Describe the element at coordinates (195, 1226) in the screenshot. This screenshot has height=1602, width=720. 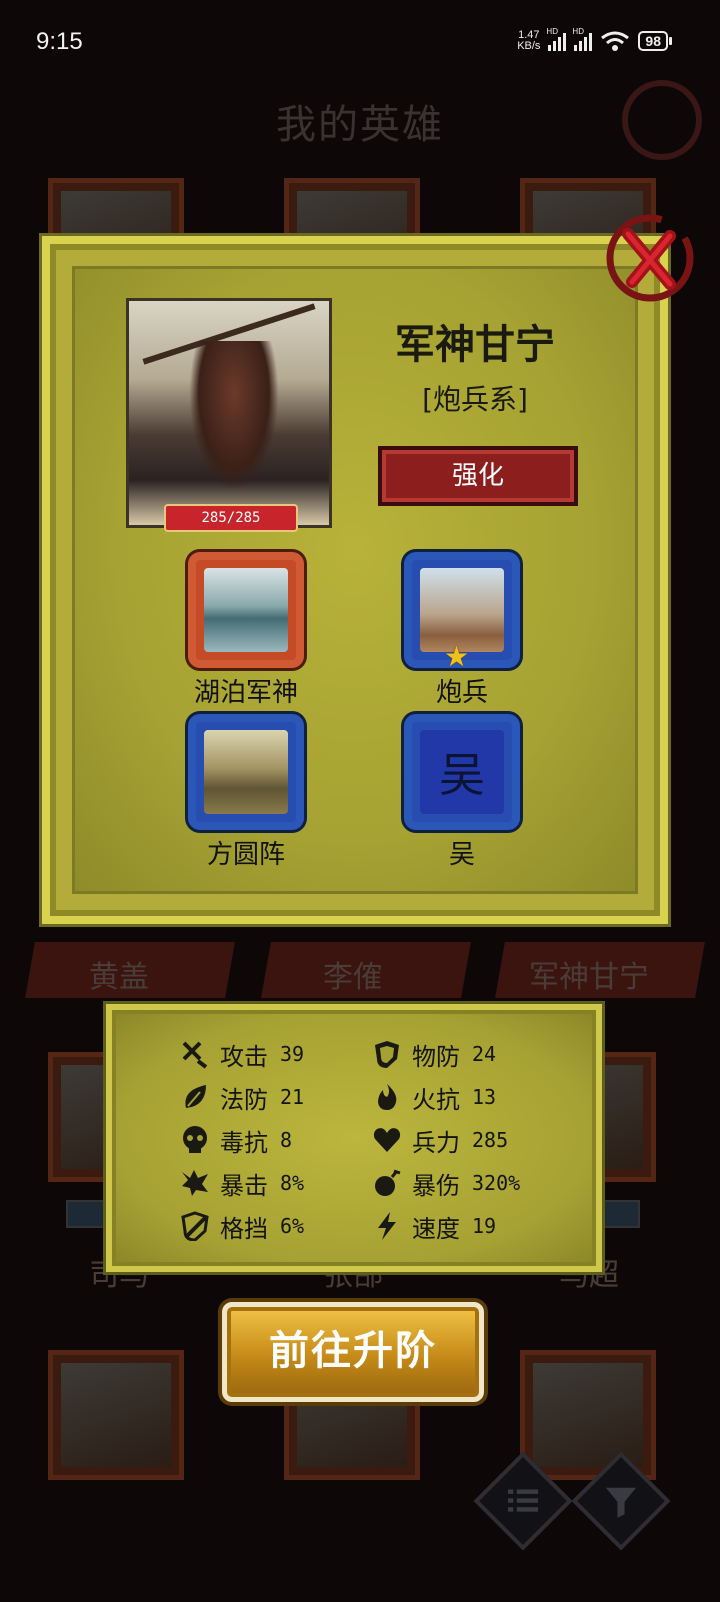
I see `block-icon` at that location.